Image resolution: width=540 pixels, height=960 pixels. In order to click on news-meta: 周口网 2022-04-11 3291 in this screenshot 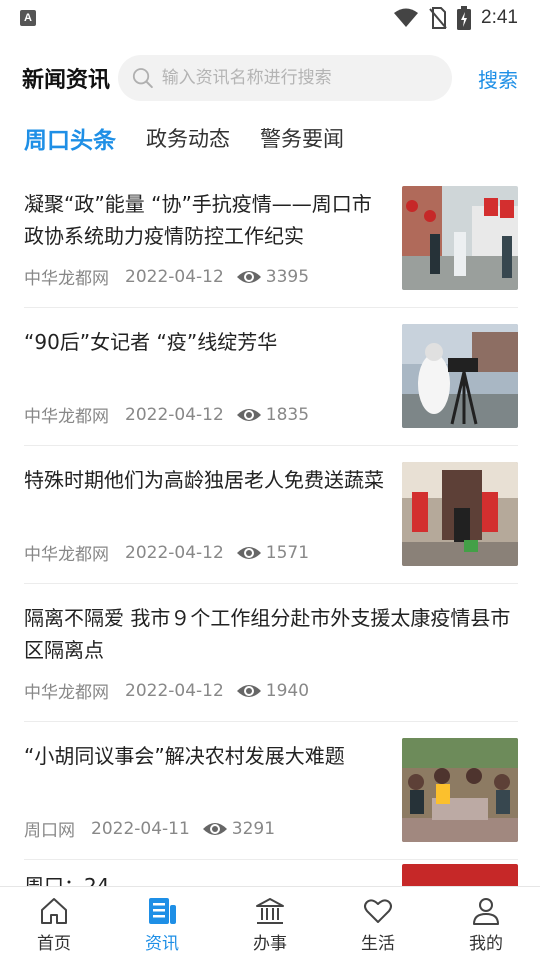, I will do `click(149, 829)`.